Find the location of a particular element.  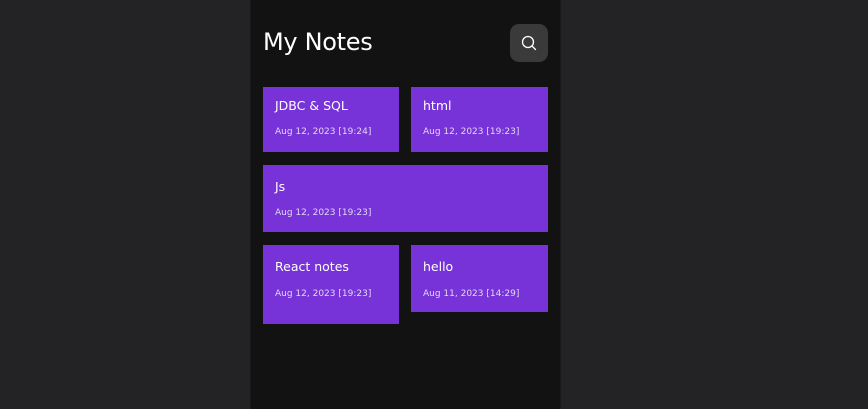

search-button is located at coordinates (529, 43).